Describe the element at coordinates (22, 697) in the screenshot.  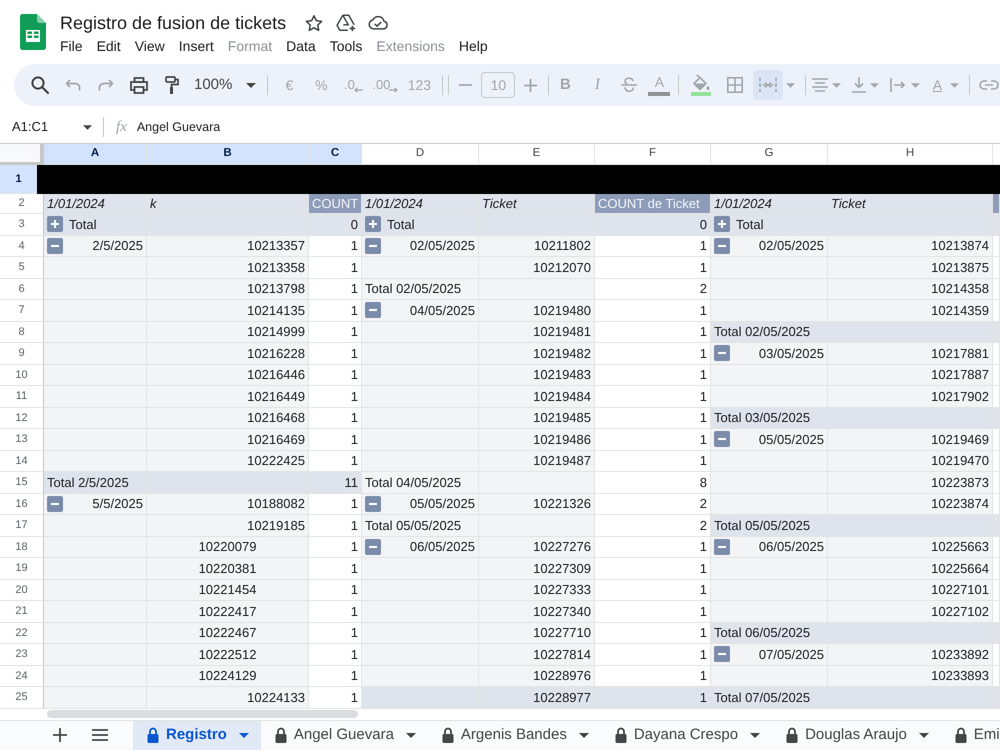
I see `row-header: 25` at that location.